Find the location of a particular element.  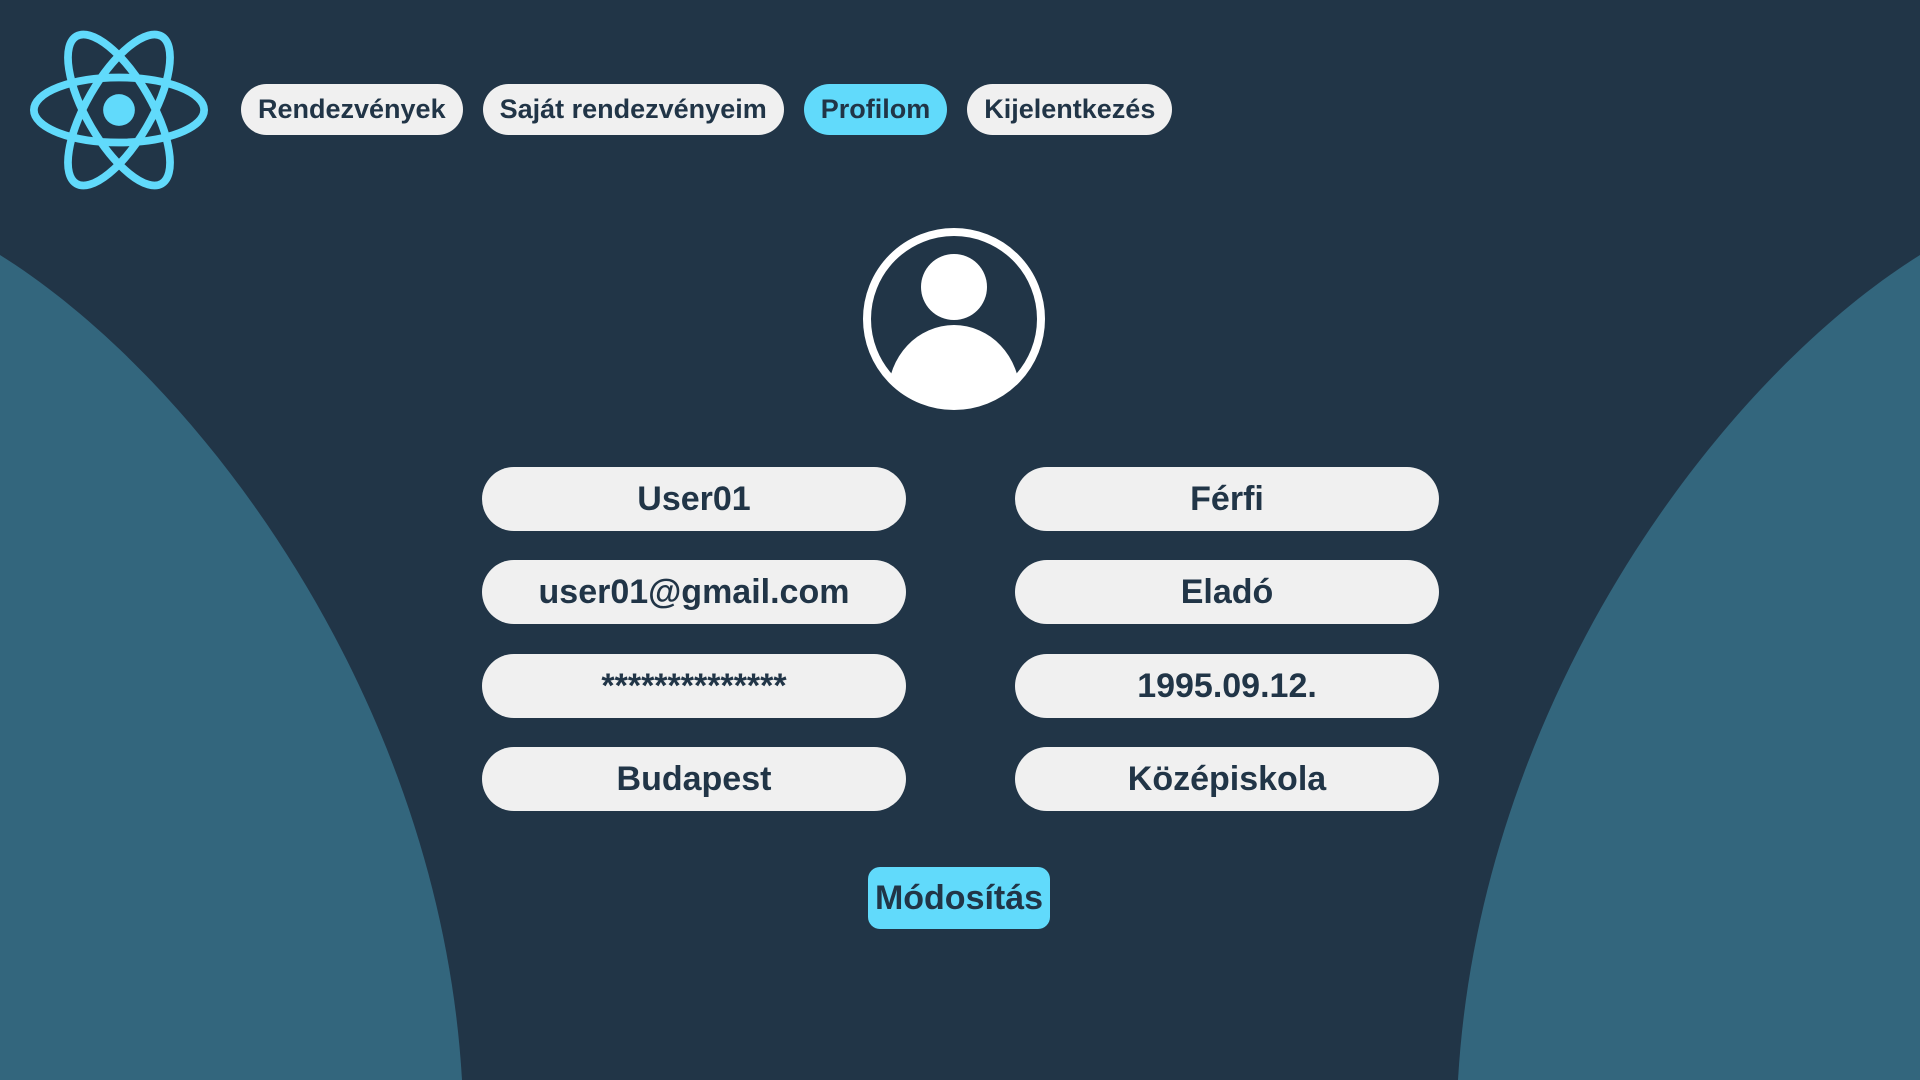

nav-sajat-rendezvenyeim-button: Saját rendezvényeim is located at coordinates (633, 109).